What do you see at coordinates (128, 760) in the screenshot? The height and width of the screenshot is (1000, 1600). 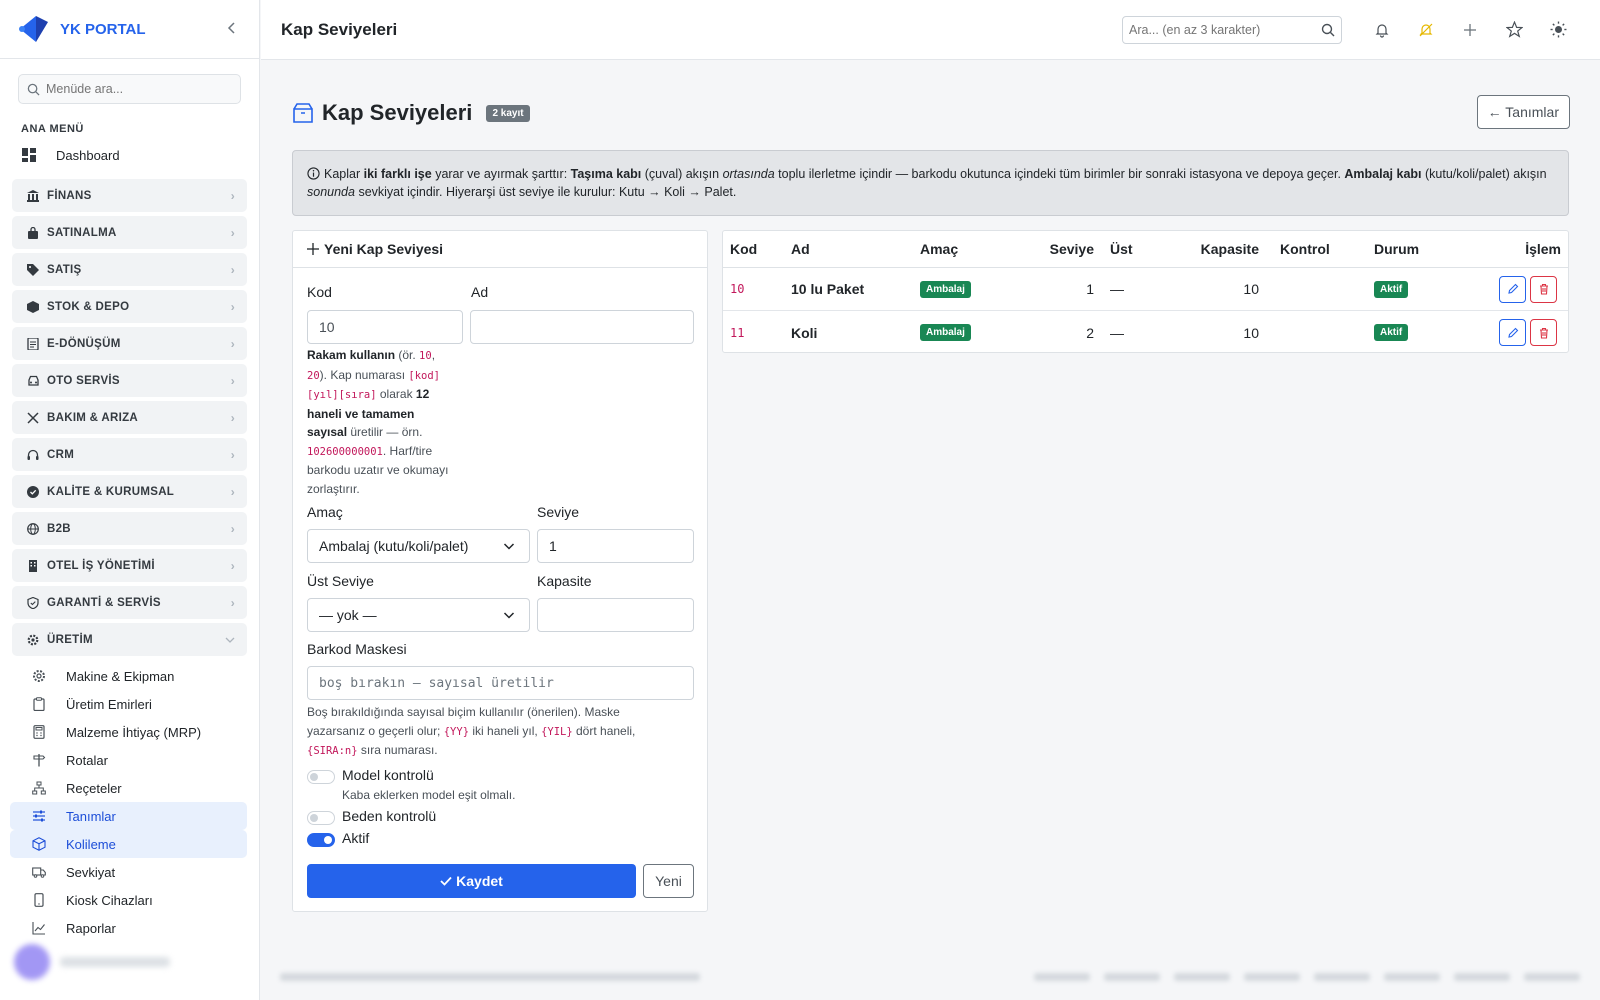 I see `sidebar-item-rotalar: Rotalar` at bounding box center [128, 760].